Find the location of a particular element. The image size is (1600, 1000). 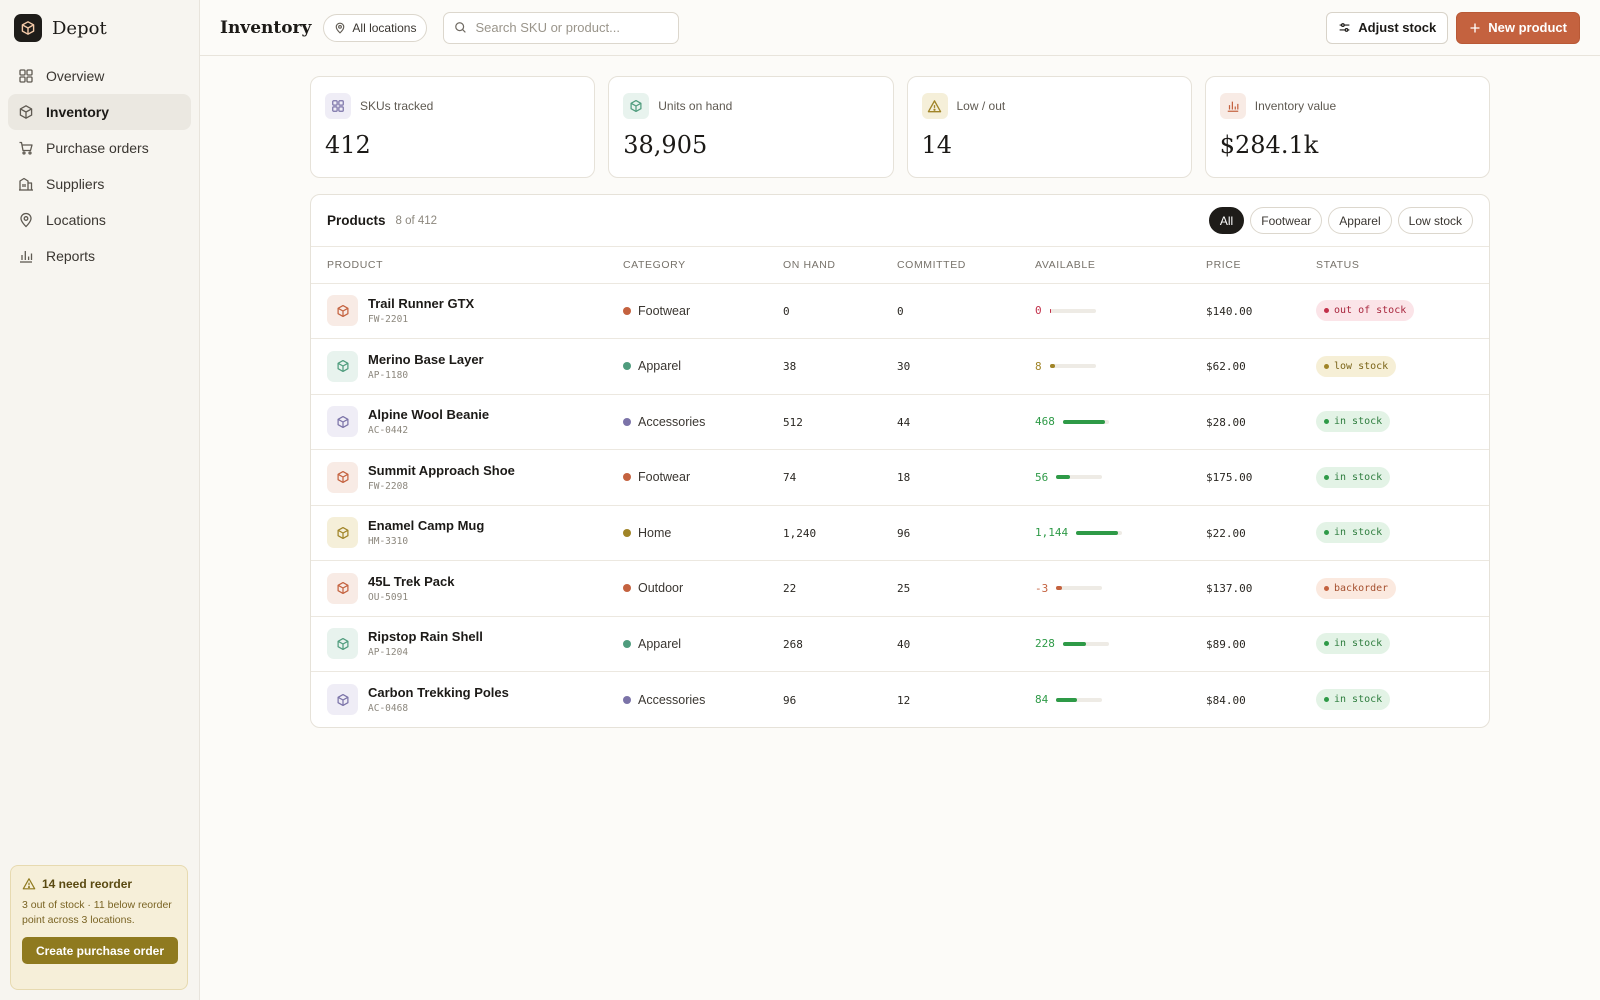

filter-chip-footwear: Footwear is located at coordinates (1286, 220).